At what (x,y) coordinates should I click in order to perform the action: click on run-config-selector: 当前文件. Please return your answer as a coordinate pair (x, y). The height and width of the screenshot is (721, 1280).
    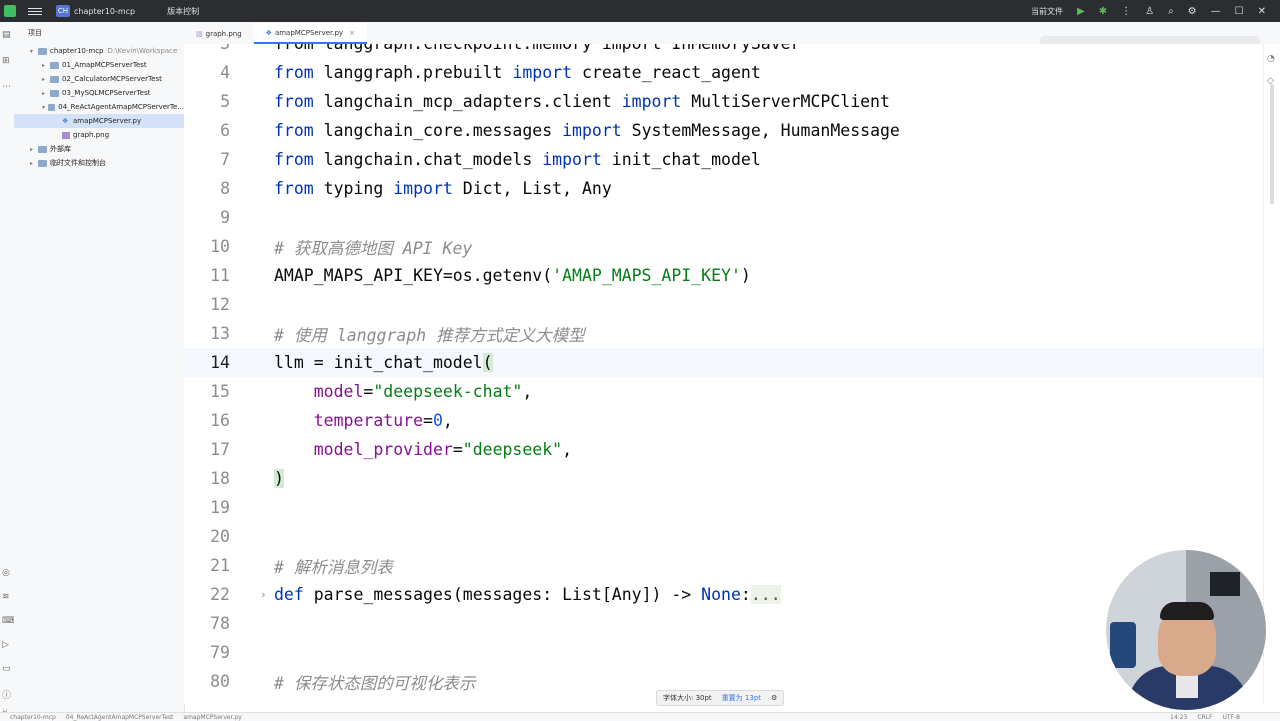
    Looking at the image, I should click on (1047, 11).